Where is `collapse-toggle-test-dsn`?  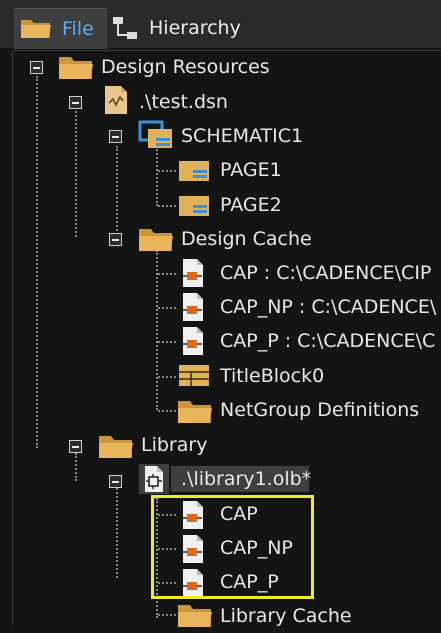 collapse-toggle-test-dsn is located at coordinates (75, 102).